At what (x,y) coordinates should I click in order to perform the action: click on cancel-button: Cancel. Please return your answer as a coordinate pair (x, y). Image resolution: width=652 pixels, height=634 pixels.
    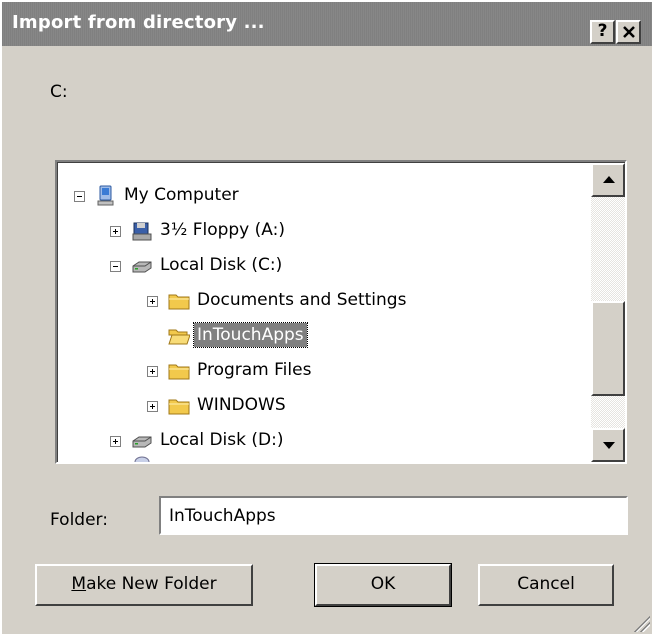
    Looking at the image, I should click on (546, 585).